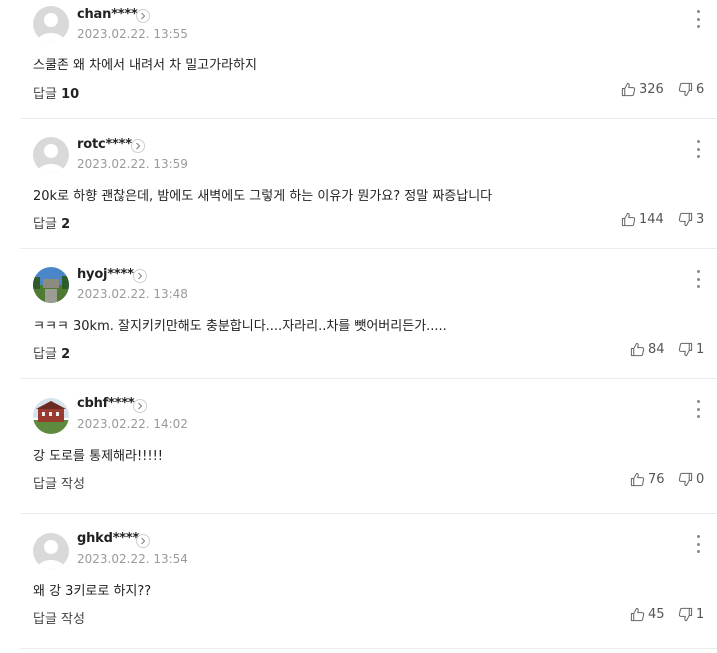 The width and height of the screenshot is (717, 653). Describe the element at coordinates (106, 403) in the screenshot. I see `comment-nickname: cbhf****` at that location.